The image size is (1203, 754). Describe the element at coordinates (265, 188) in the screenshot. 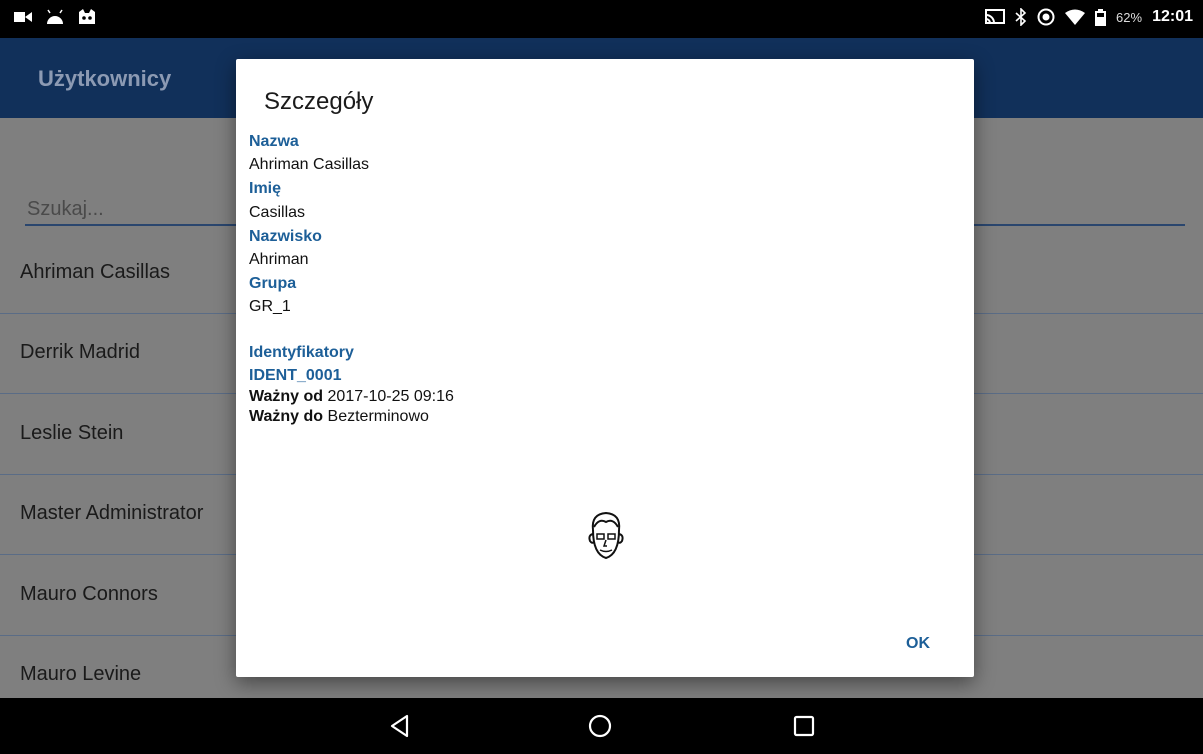

I see `first-name-label: Imię` at that location.